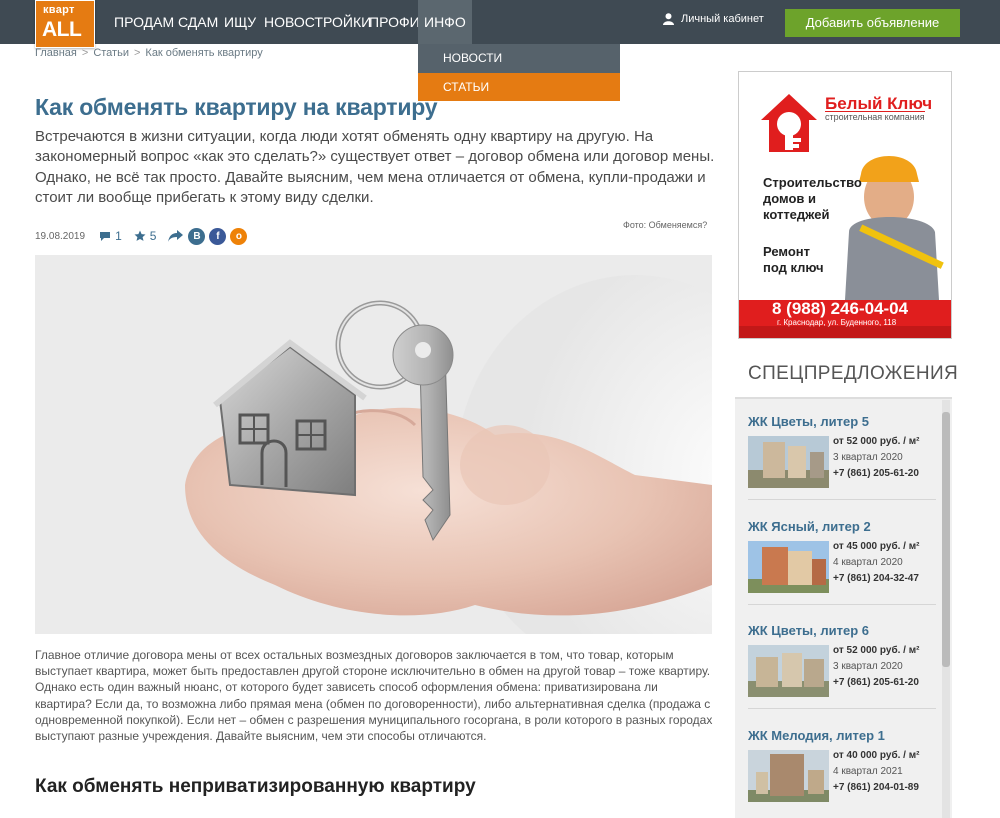 The image size is (1000, 818). What do you see at coordinates (722, 19) in the screenshot?
I see `cabinet-label: Личный кабинет` at bounding box center [722, 19].